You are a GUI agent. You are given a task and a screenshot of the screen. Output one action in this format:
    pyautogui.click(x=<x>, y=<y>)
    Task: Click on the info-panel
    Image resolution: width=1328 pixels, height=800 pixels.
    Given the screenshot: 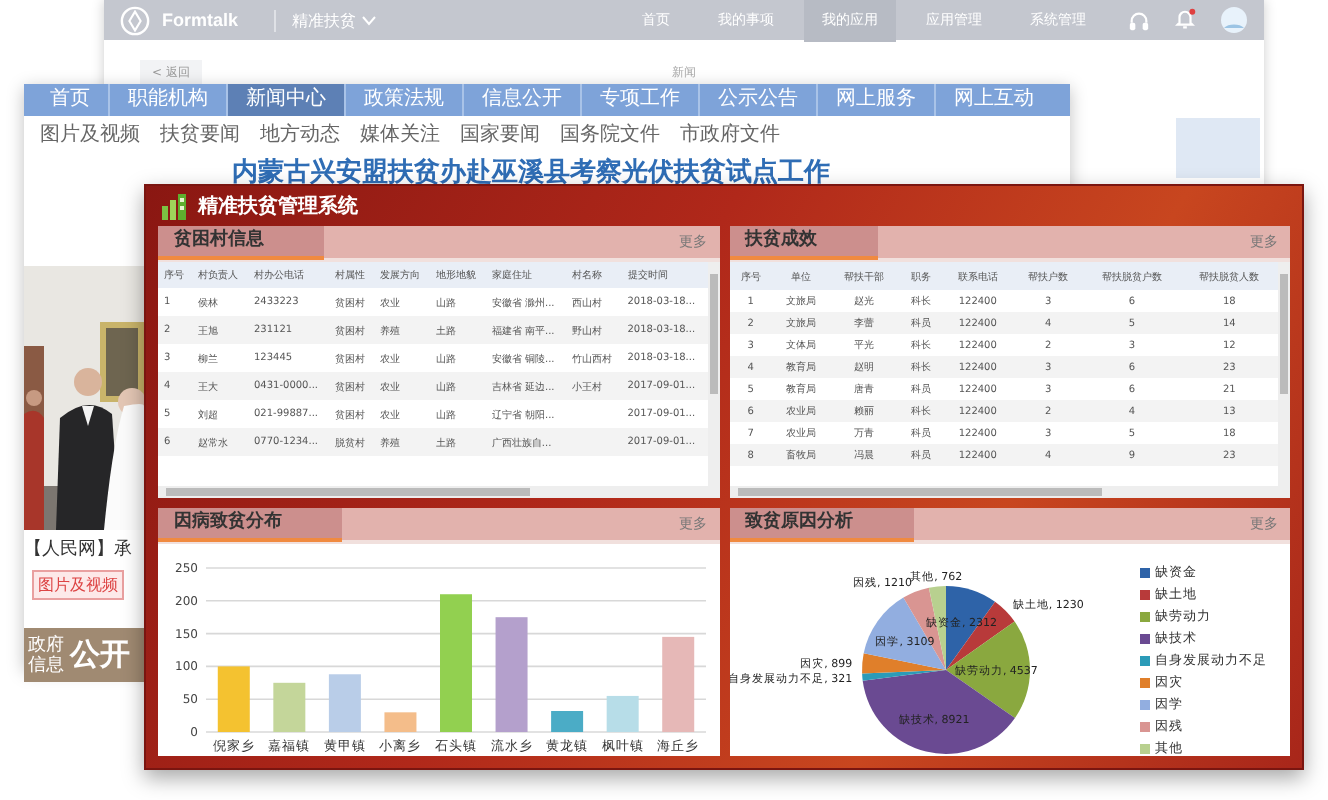 What is the action you would take?
    pyautogui.click(x=1218, y=148)
    